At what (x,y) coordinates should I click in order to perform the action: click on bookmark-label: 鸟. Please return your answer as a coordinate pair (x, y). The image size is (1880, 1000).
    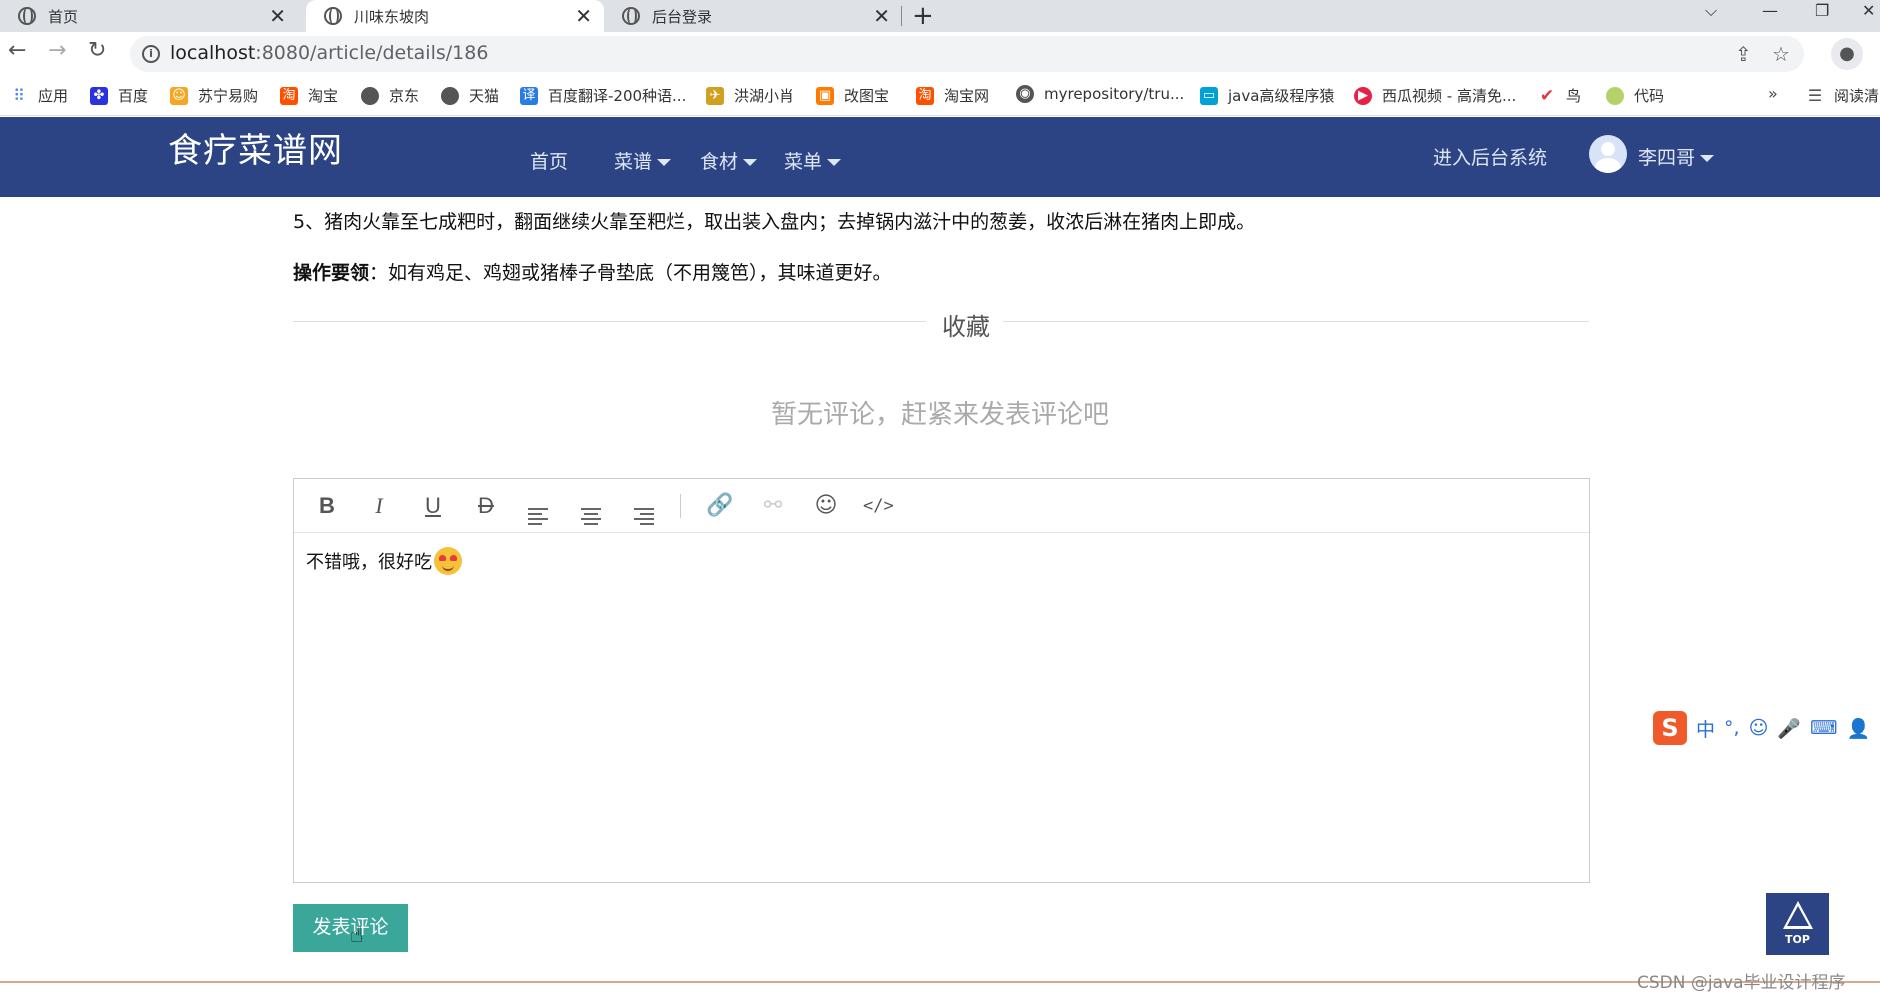
    Looking at the image, I should click on (1574, 96).